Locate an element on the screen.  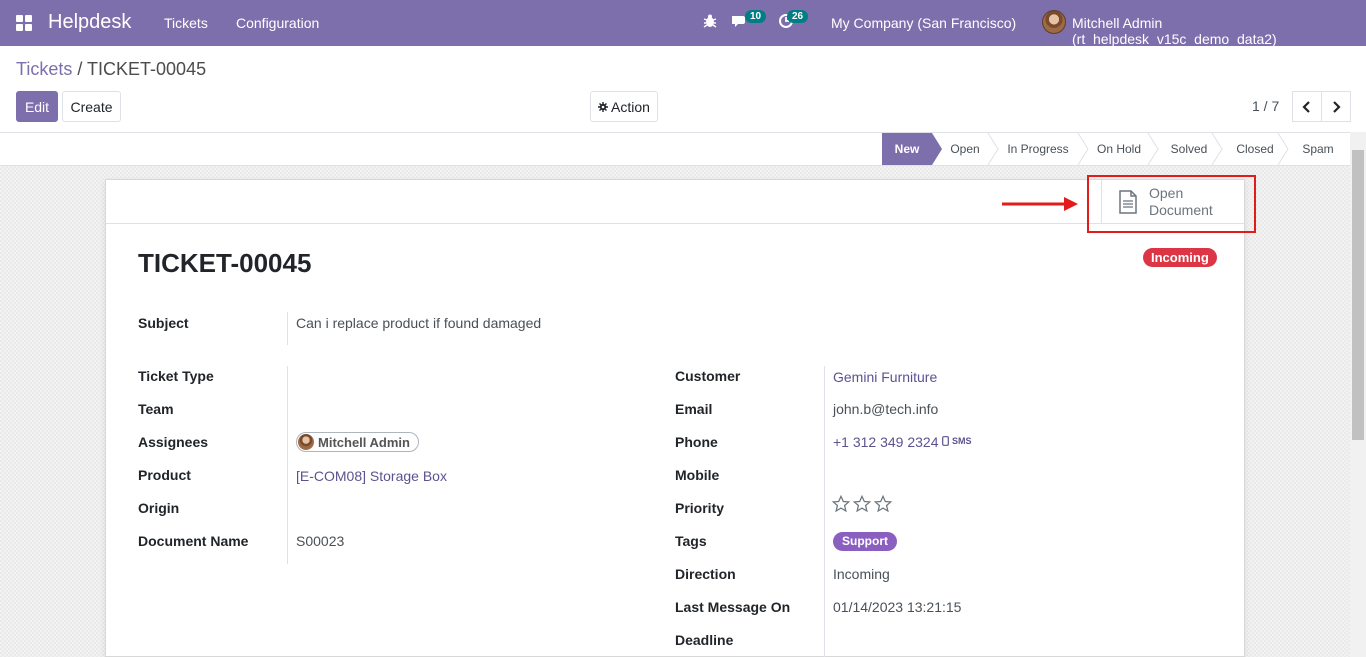
ticket-type-label: Ticket Type is located at coordinates (176, 376).